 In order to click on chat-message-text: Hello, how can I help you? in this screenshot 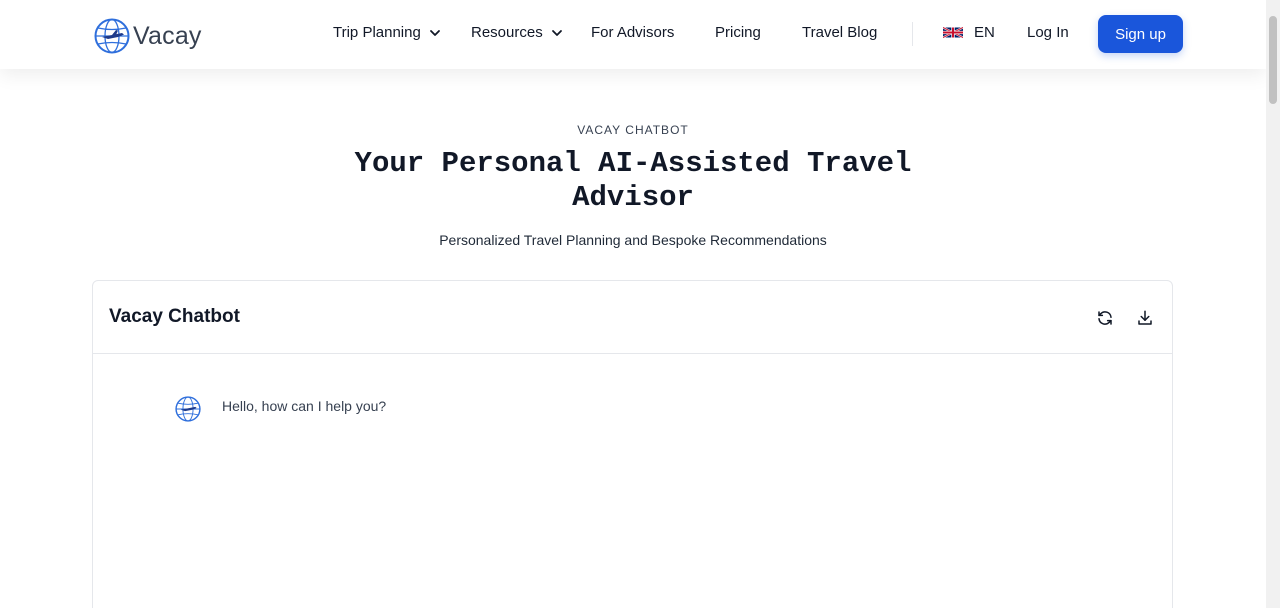, I will do `click(304, 406)`.